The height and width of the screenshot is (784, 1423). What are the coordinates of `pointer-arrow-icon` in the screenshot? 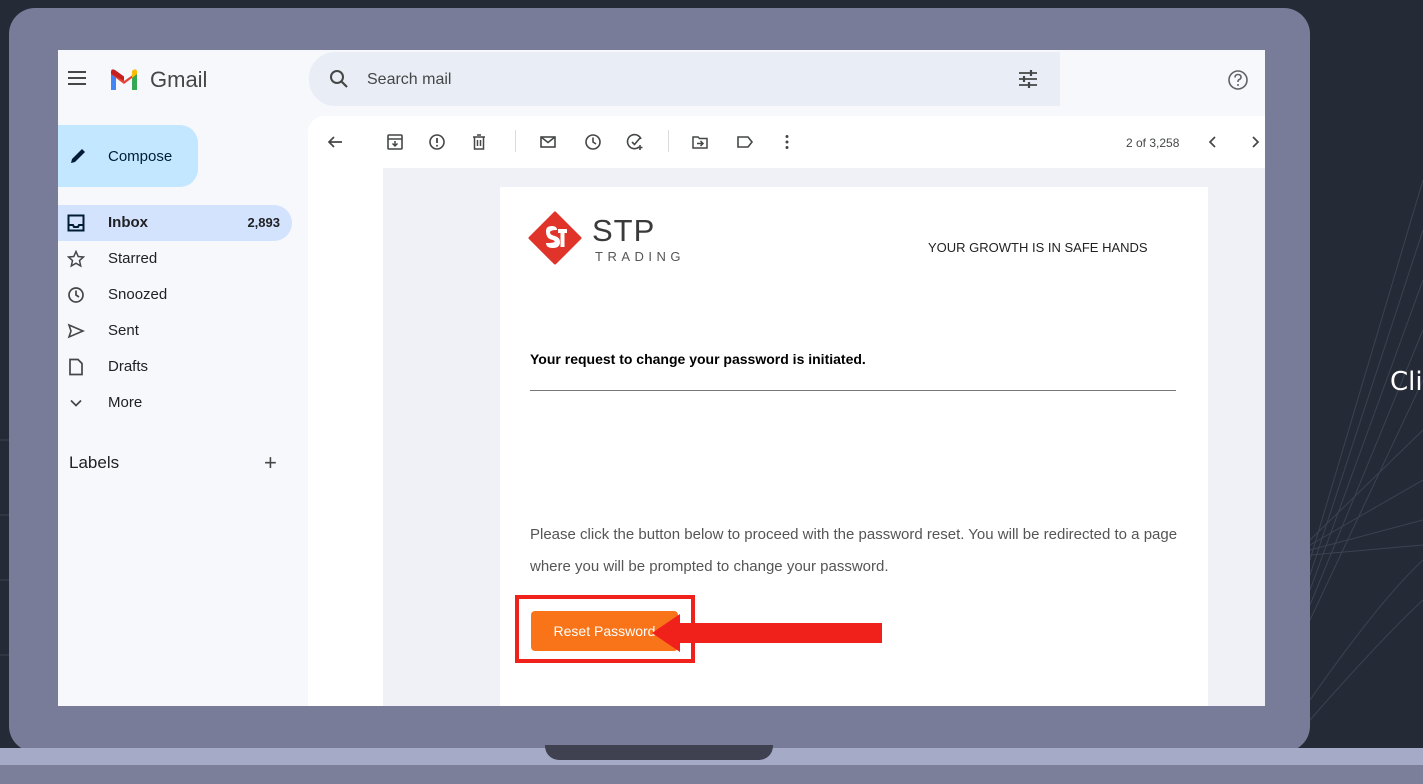 It's located at (767, 633).